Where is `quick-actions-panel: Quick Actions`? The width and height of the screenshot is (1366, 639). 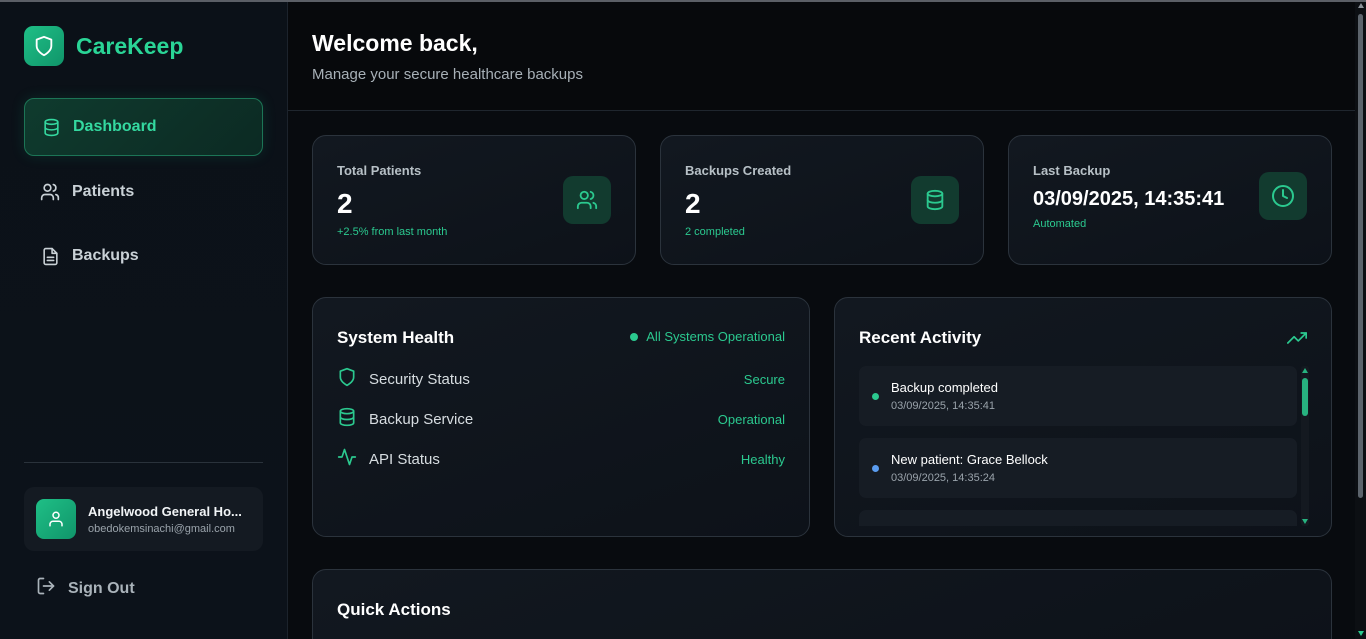 quick-actions-panel: Quick Actions is located at coordinates (822, 604).